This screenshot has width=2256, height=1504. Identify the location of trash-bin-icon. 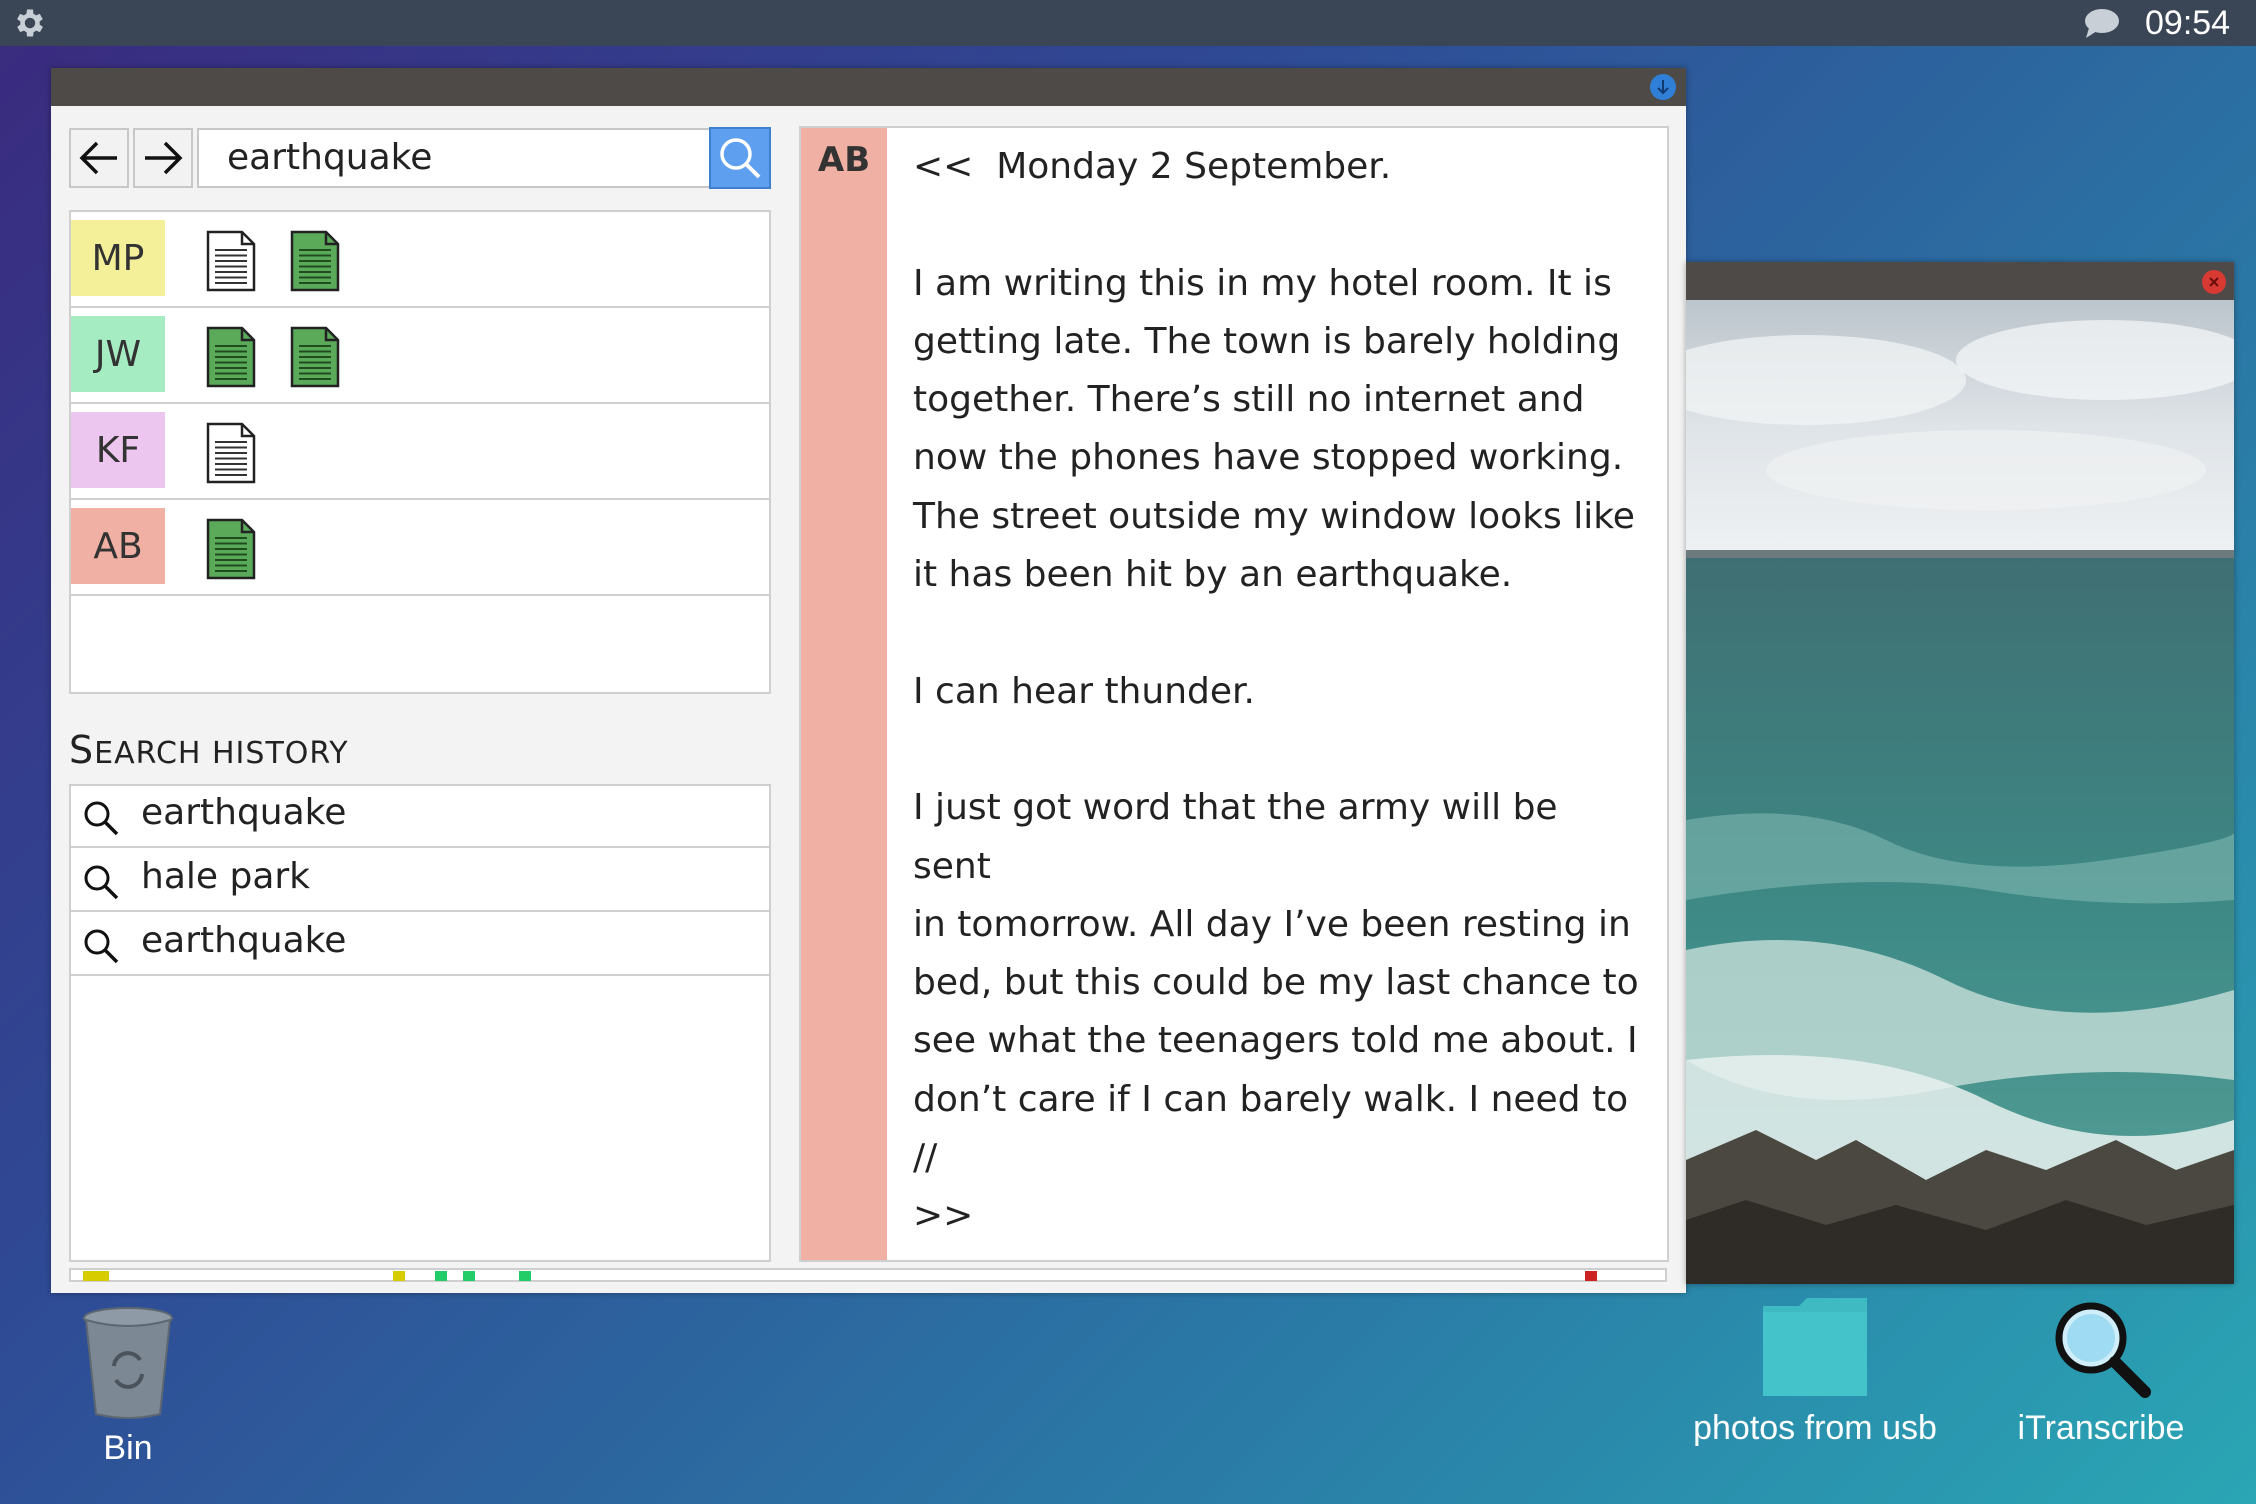
(128, 1363).